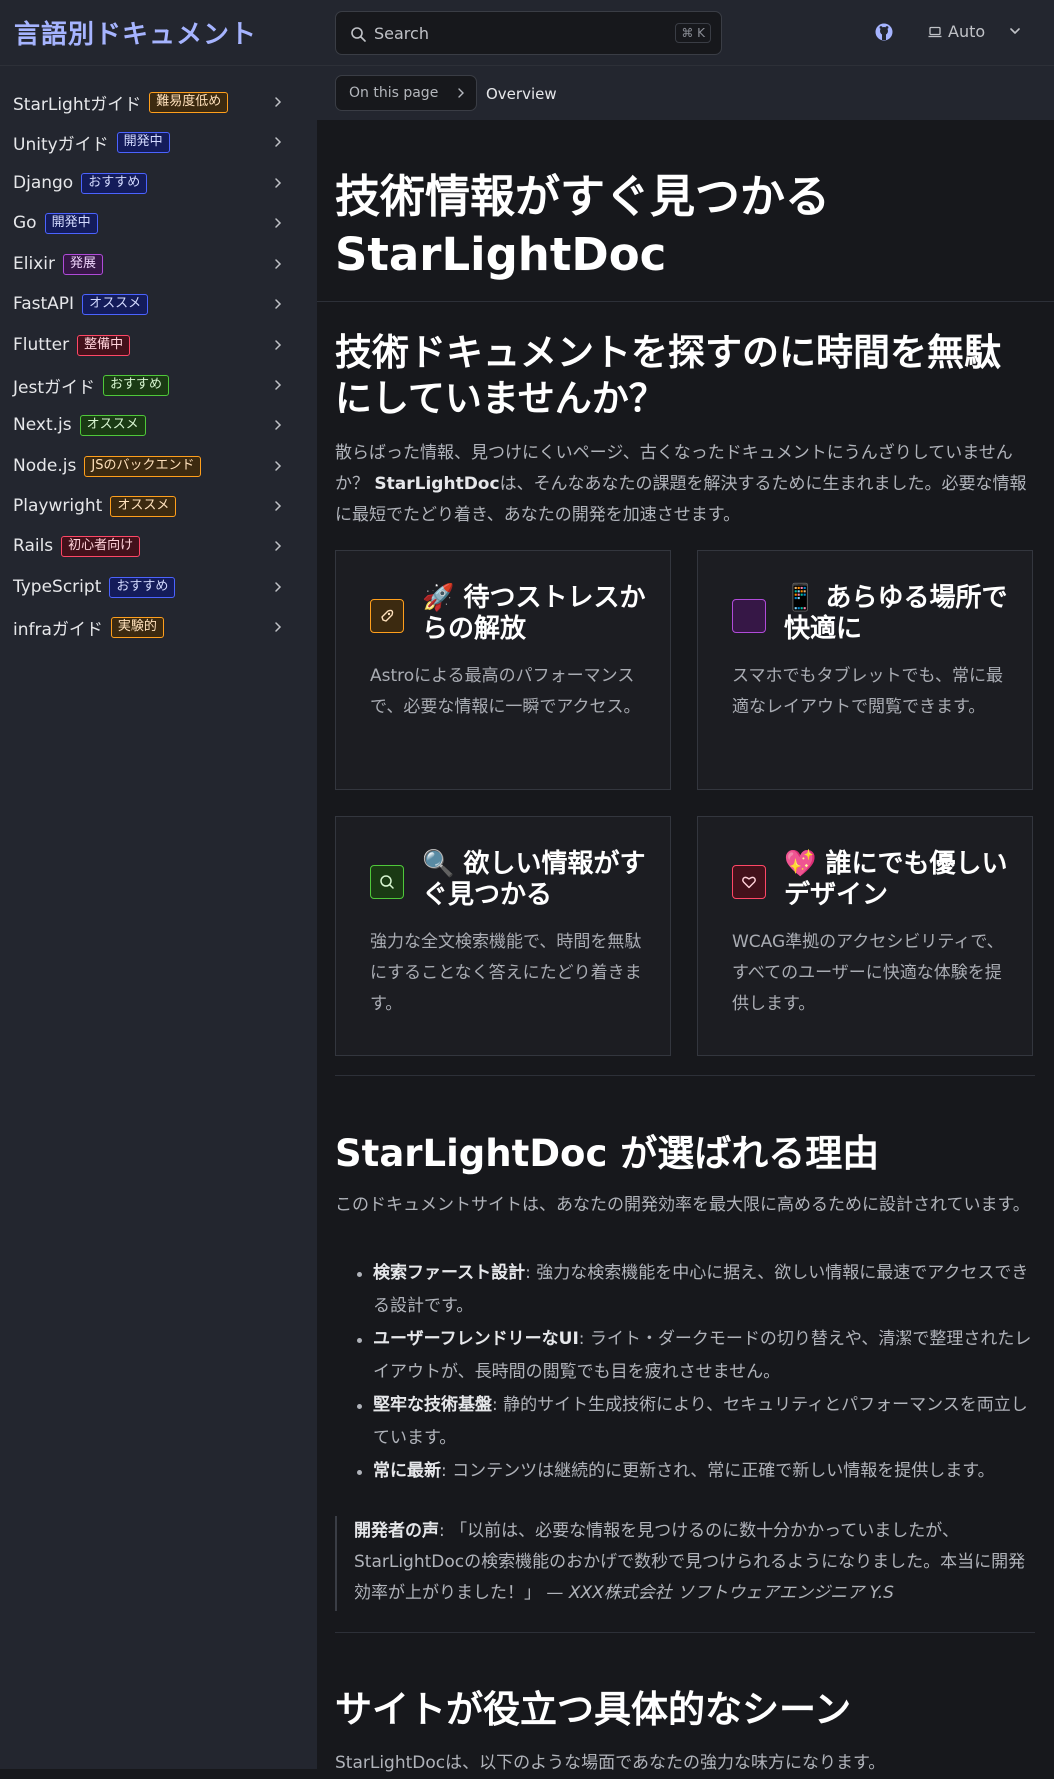 Image resolution: width=1054 pixels, height=1779 pixels. Describe the element at coordinates (158, 183) in the screenshot. I see `sidebar-item-django: Django おすすめ` at that location.